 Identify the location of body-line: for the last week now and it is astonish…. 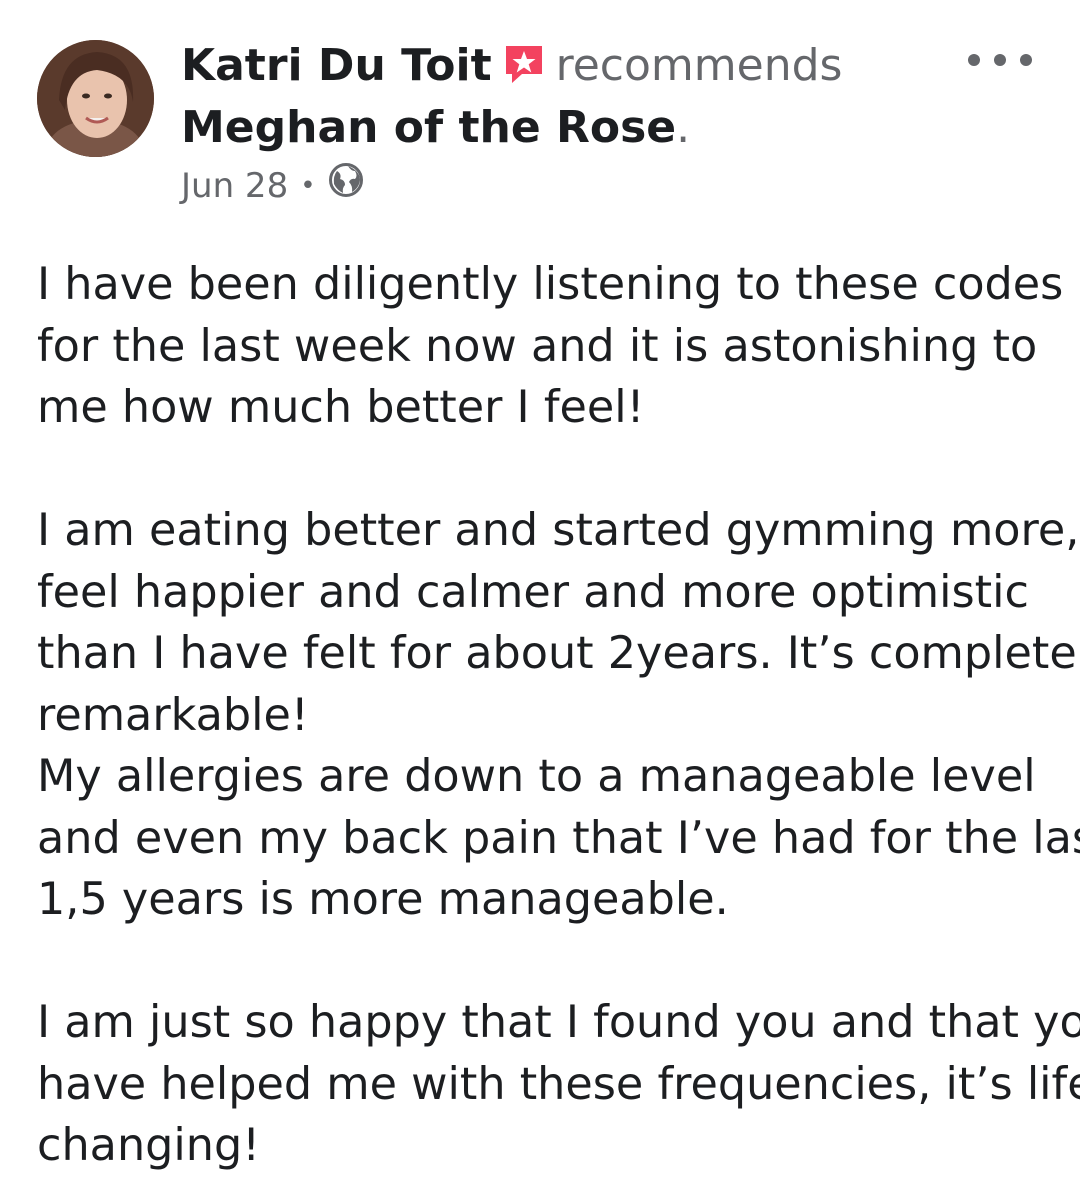
(537, 346).